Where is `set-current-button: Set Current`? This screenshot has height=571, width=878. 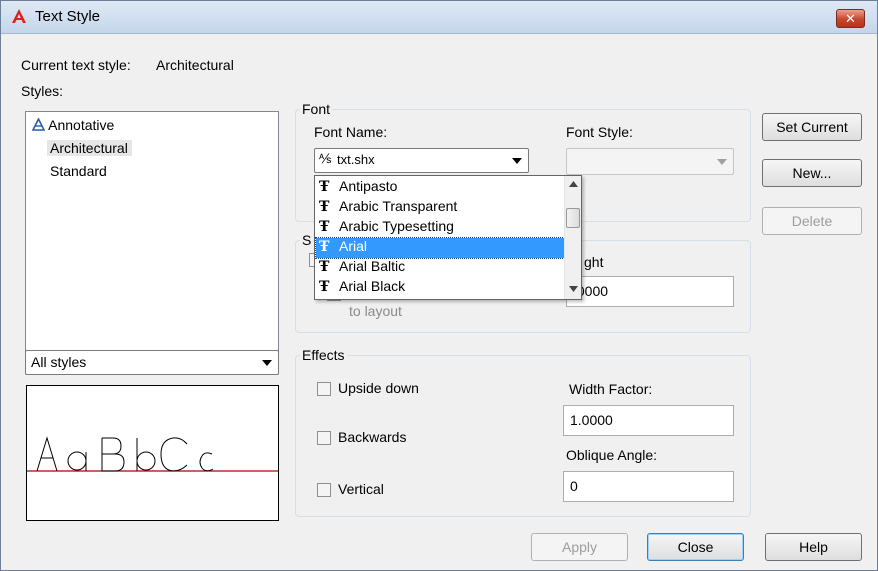 set-current-button: Set Current is located at coordinates (812, 127).